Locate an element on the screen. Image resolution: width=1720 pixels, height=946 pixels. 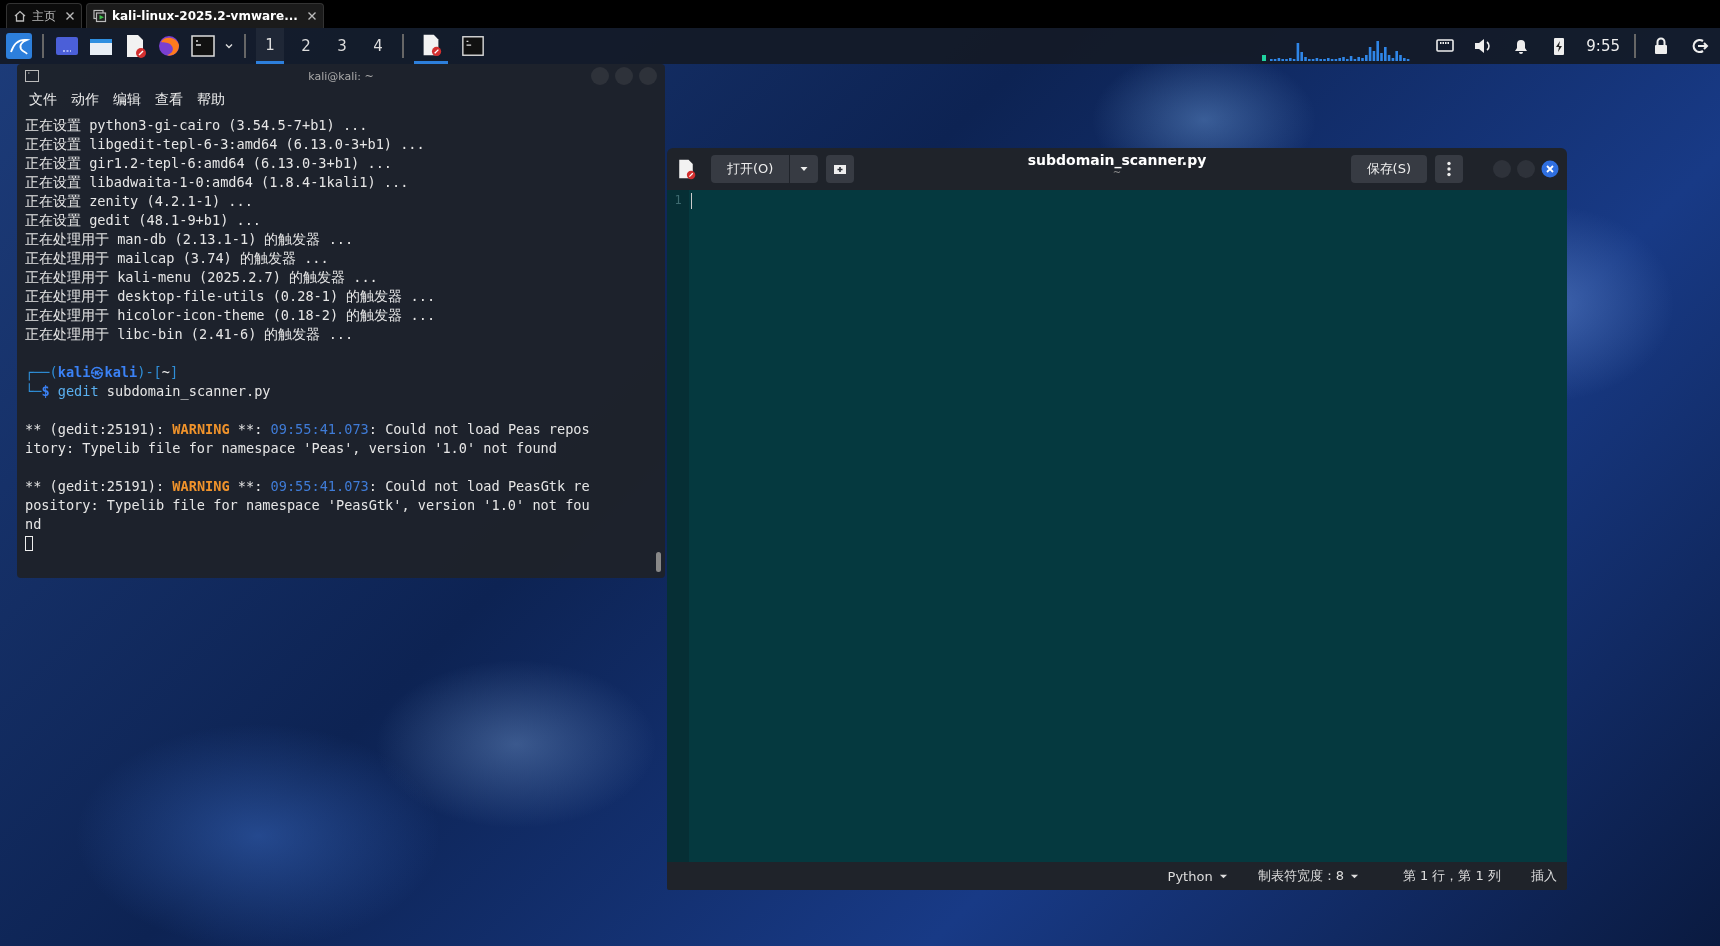
window-title: kali@kali: ~ is located at coordinates (341, 76).